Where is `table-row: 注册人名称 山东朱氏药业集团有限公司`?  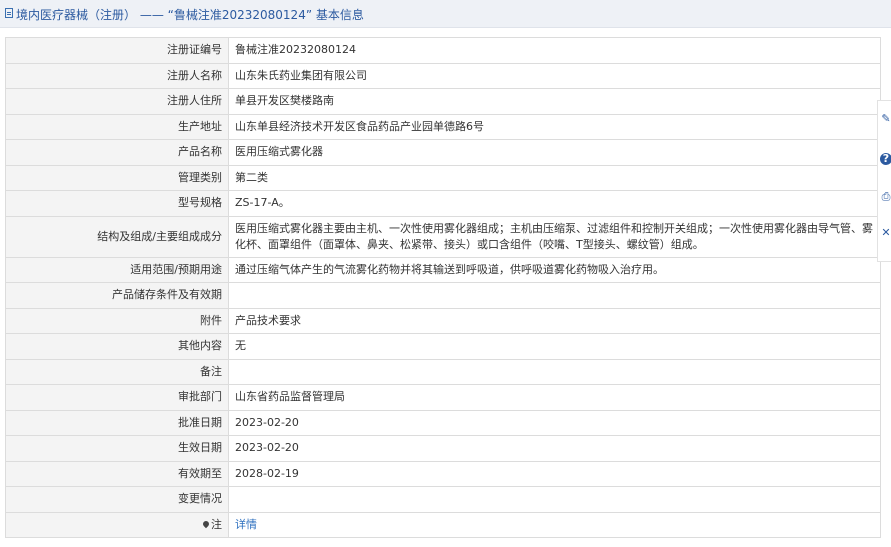 table-row: 注册人名称 山东朱氏药业集团有限公司 is located at coordinates (443, 75).